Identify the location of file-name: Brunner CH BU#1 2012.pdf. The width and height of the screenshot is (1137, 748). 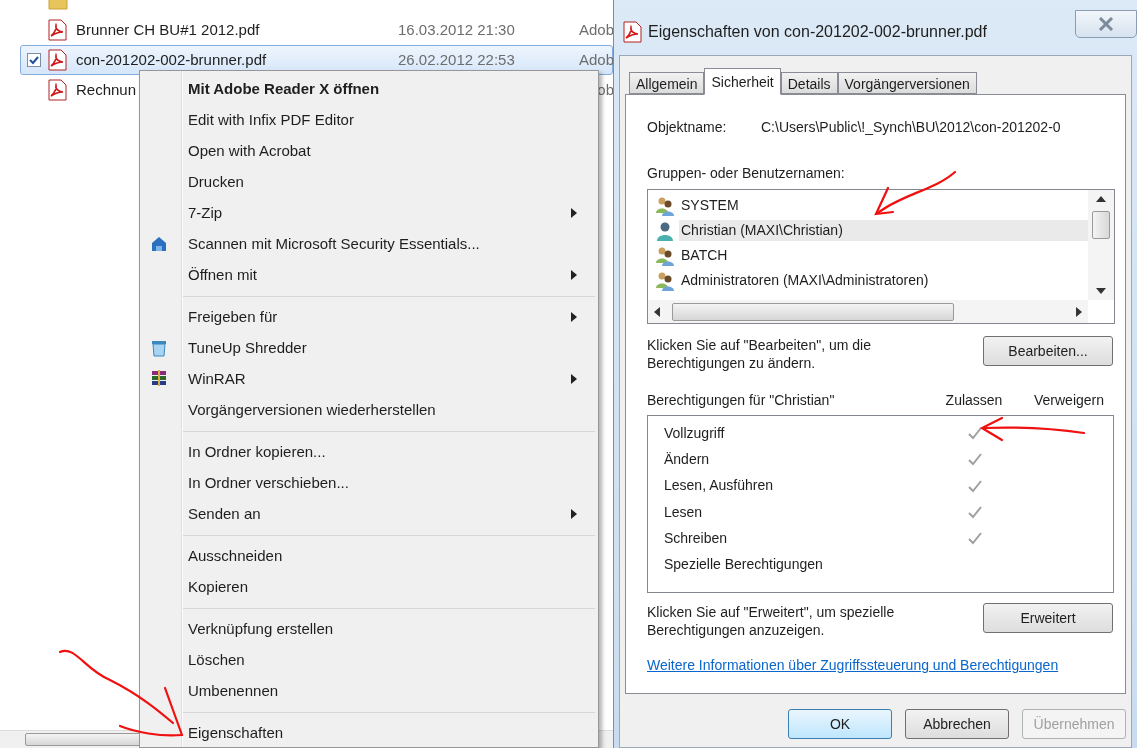
(168, 29).